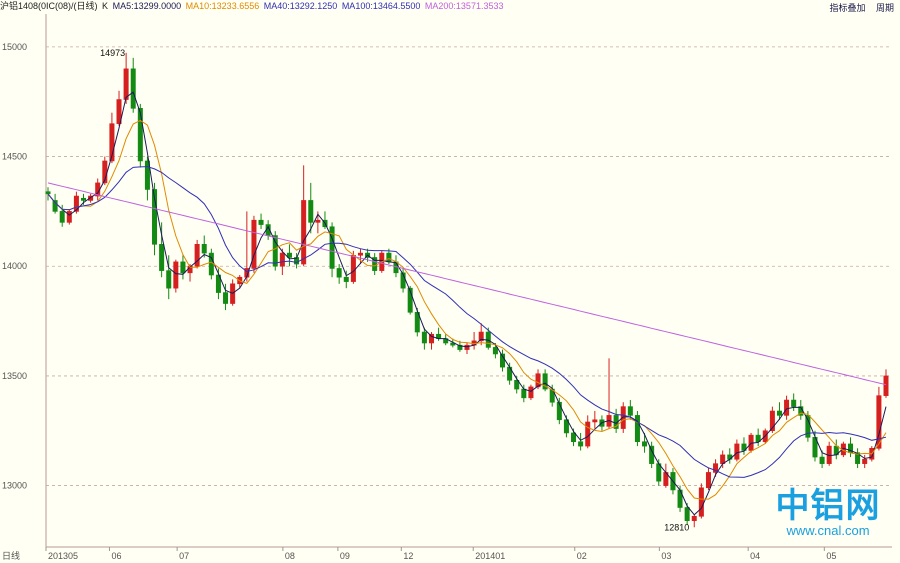  Describe the element at coordinates (14, 157) in the screenshot. I see `y-tick-label: 14500` at that location.